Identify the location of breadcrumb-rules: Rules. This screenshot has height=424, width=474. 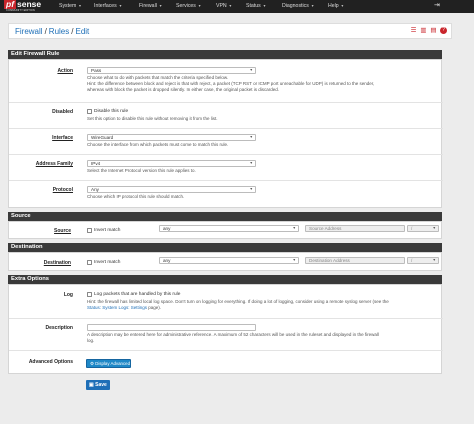
(59, 31).